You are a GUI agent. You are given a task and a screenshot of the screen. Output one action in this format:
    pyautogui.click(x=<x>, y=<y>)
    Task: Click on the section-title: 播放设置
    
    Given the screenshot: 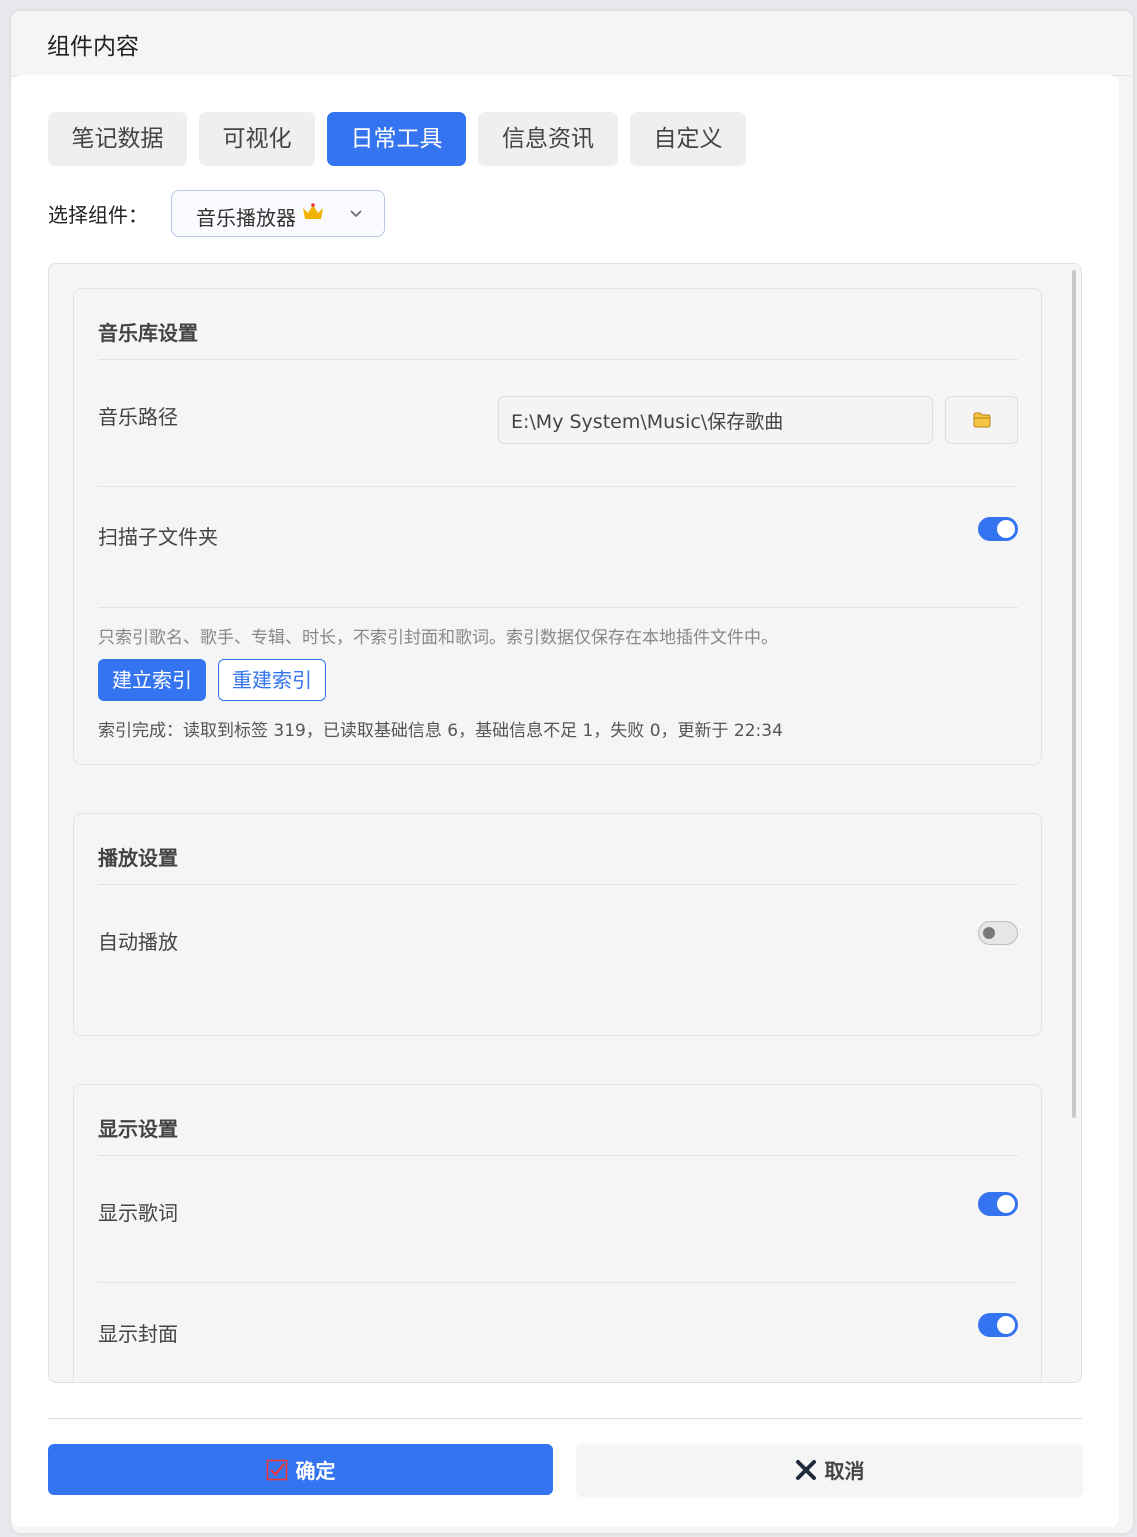 What is the action you would take?
    pyautogui.click(x=138, y=858)
    